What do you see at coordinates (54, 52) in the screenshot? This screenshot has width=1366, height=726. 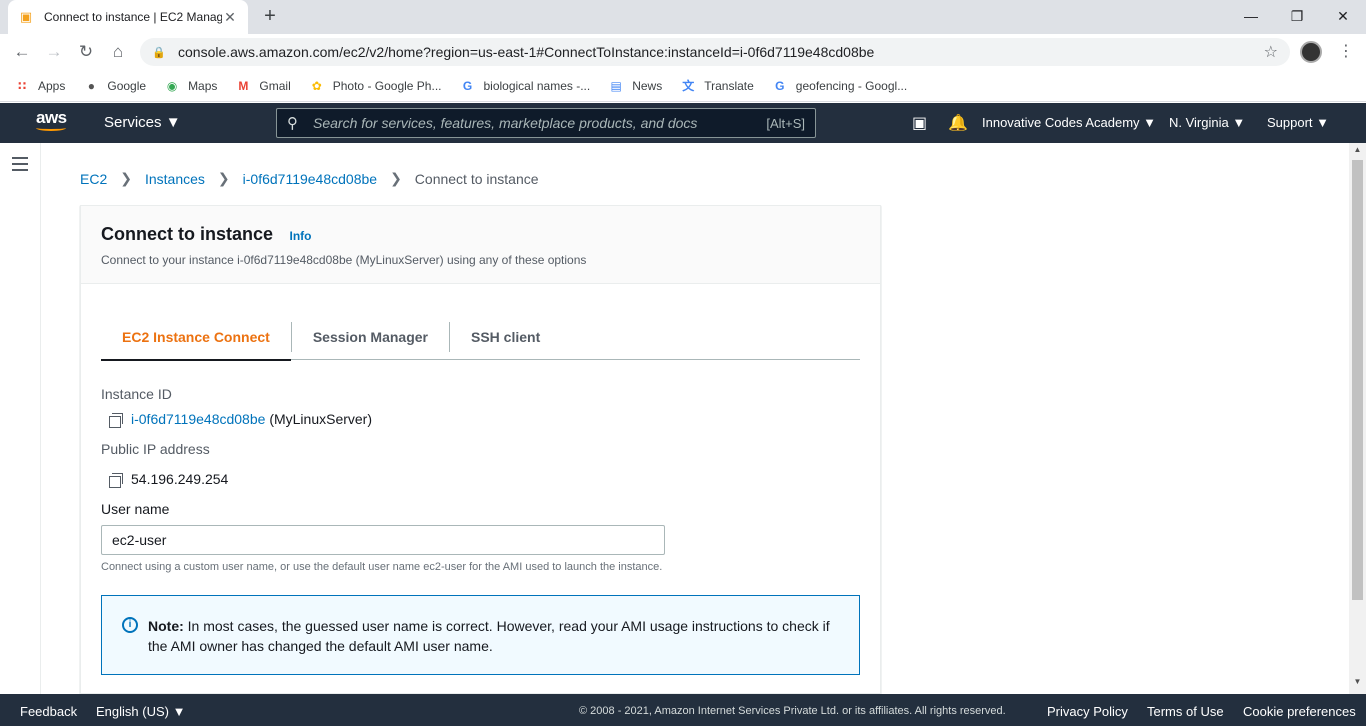 I see `forward-icon: →` at bounding box center [54, 52].